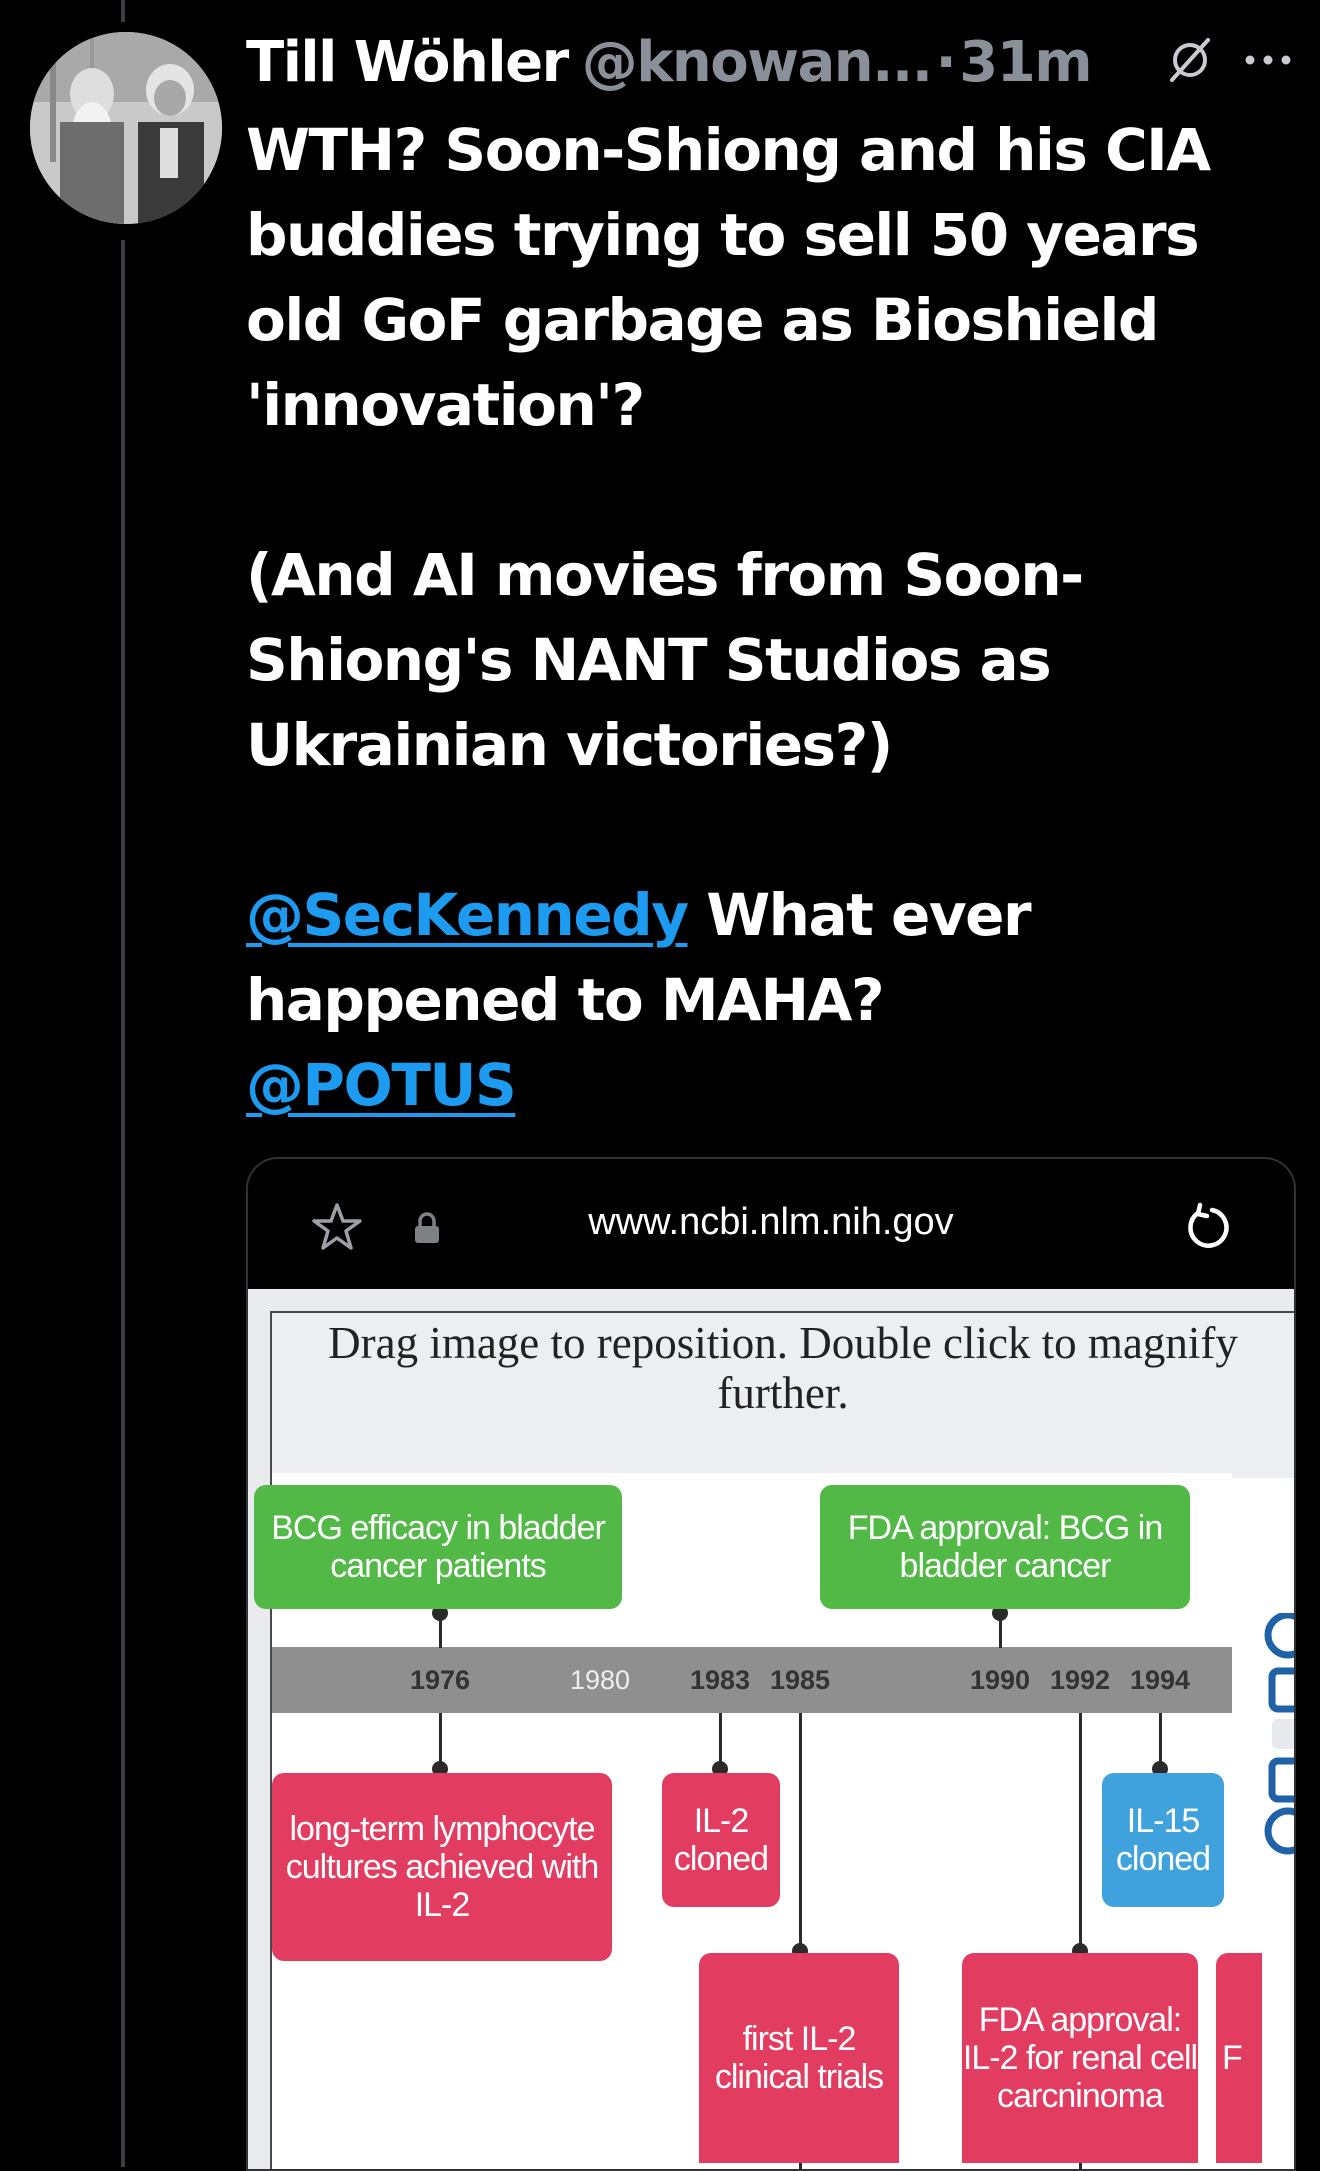  I want to click on avatar, so click(126, 128).